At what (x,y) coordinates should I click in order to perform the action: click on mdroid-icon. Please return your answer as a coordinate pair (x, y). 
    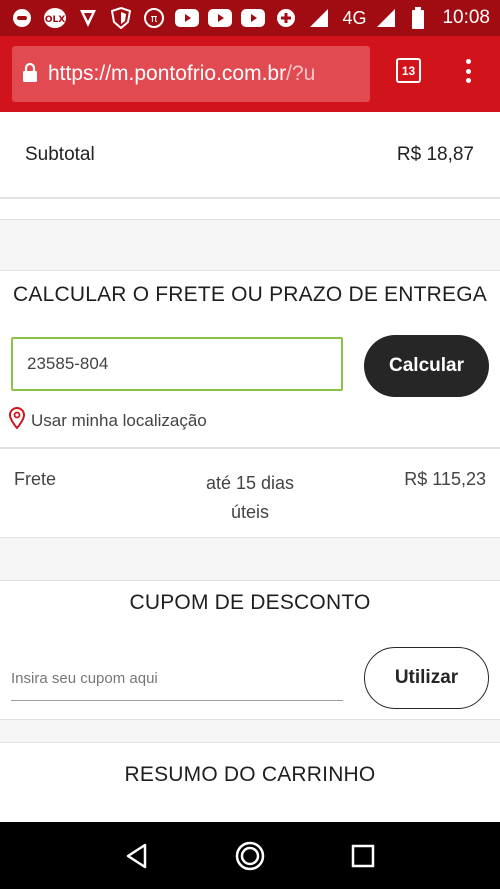
    Looking at the image, I should click on (286, 18).